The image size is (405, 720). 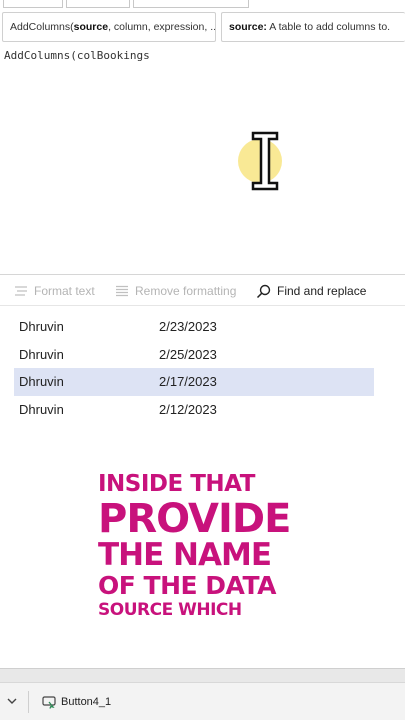 I want to click on parameter-description-text: A table to add columns to., so click(x=328, y=27).